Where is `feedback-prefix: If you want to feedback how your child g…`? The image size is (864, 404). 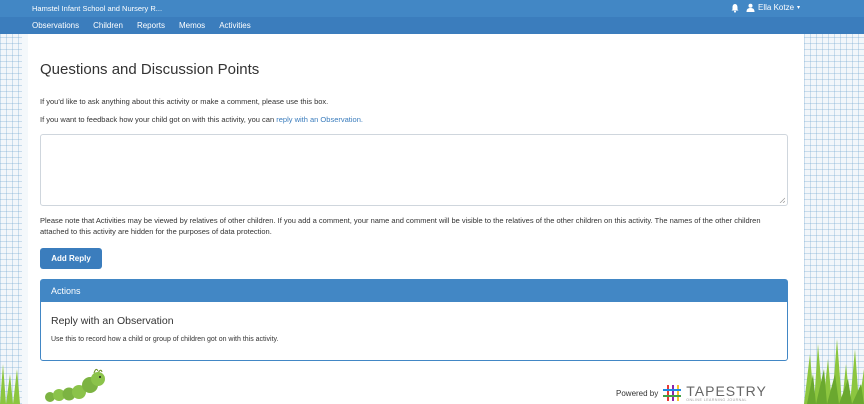
feedback-prefix: If you want to feedback how your child g… is located at coordinates (158, 119).